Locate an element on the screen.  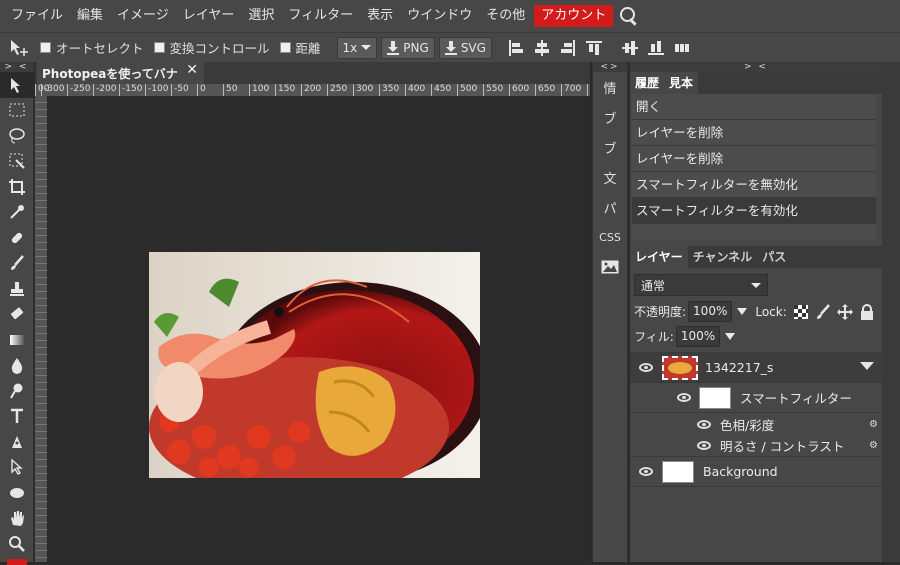
opacity-row: 不透明度: 100% Lock: is located at coordinates (756, 311).